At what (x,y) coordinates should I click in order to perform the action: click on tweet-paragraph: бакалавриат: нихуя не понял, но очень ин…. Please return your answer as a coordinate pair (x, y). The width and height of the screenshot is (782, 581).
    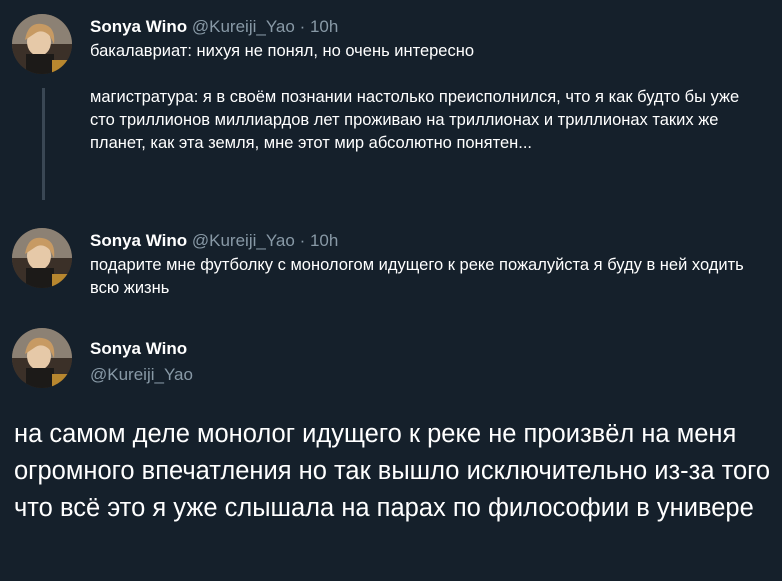
    Looking at the image, I should click on (282, 51).